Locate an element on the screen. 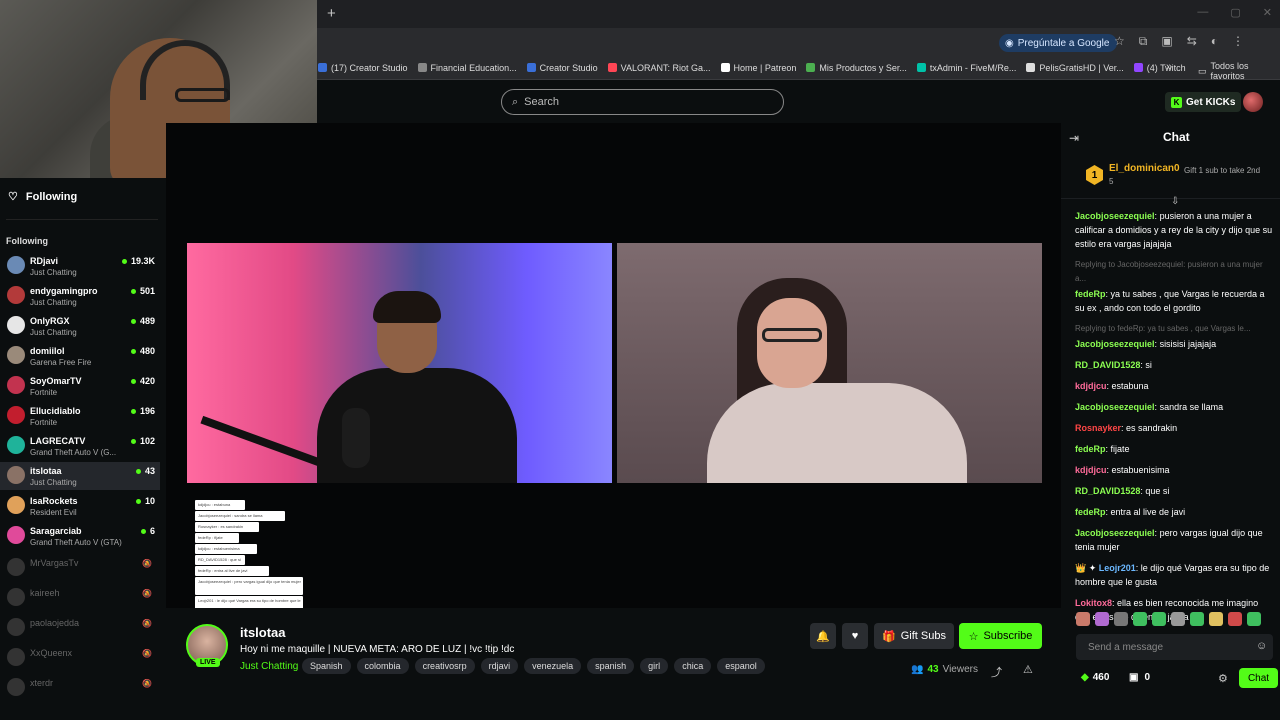 The image size is (1280, 720). extensions-icon: ⧉ is located at coordinates (1143, 41).